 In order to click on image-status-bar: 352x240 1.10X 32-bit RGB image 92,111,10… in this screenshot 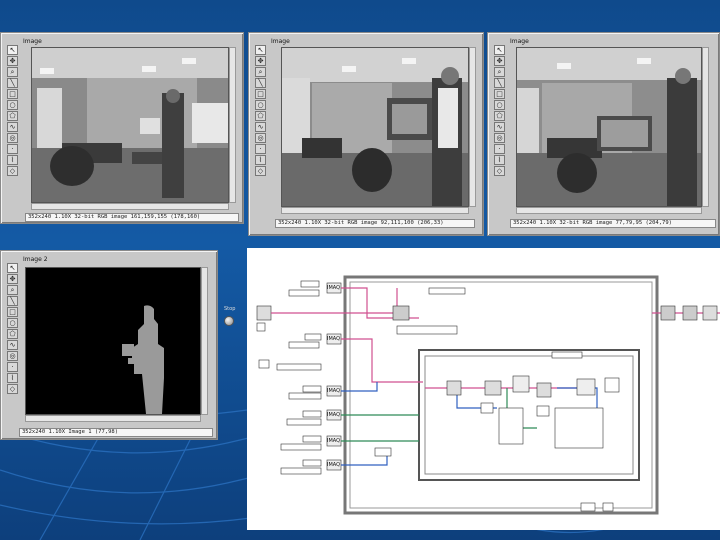, I will do `click(375, 223)`.